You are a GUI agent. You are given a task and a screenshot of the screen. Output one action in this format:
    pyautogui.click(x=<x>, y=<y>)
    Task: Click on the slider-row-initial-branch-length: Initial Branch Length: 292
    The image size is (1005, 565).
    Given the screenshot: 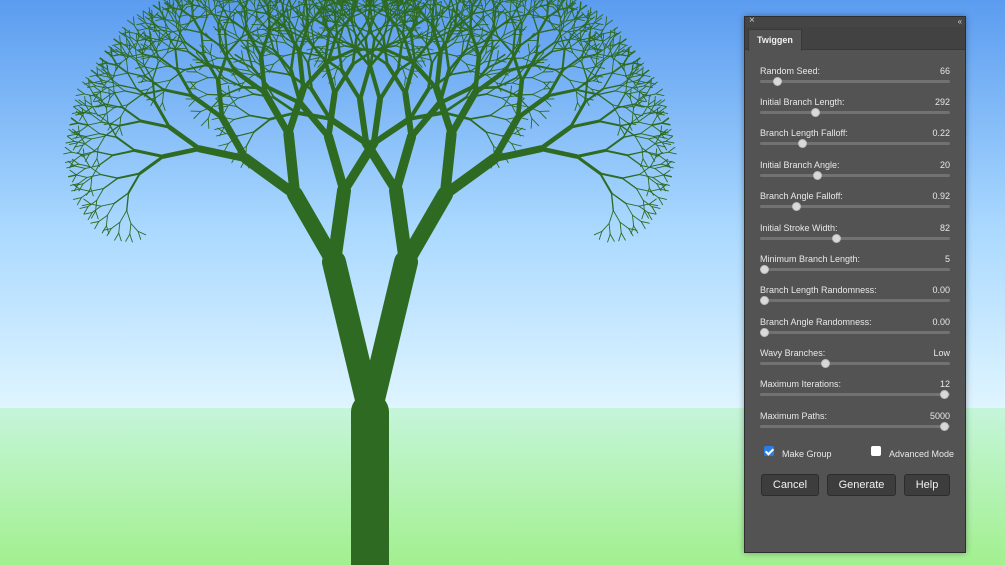 What is the action you would take?
    pyautogui.click(x=855, y=110)
    